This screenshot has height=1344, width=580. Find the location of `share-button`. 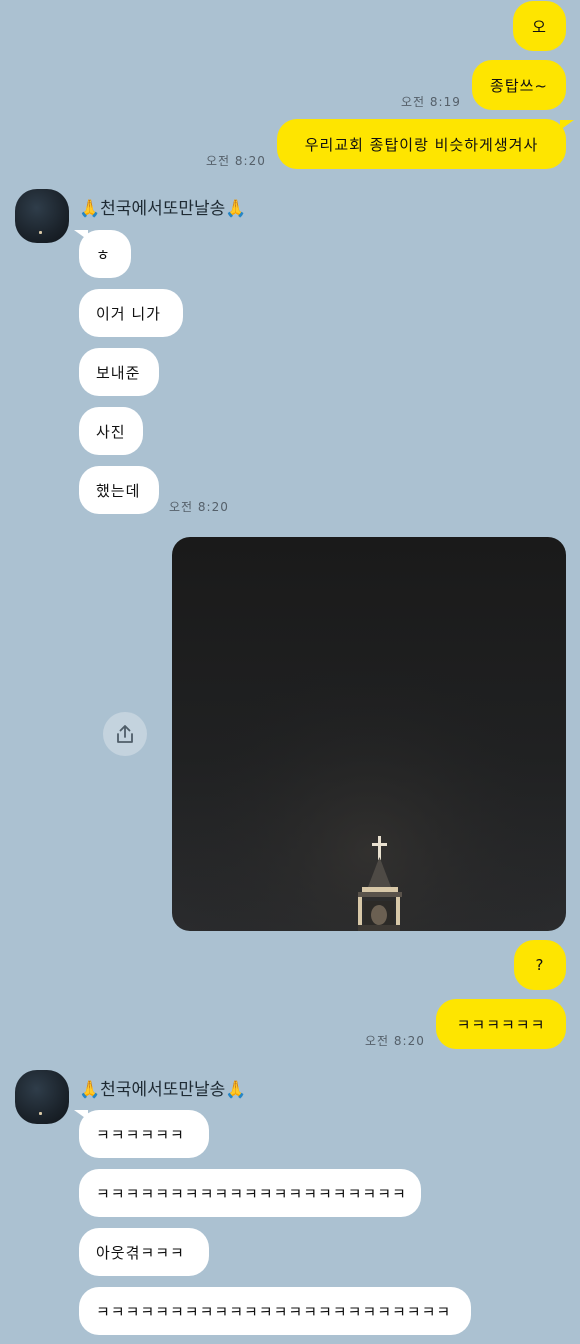

share-button is located at coordinates (125, 734).